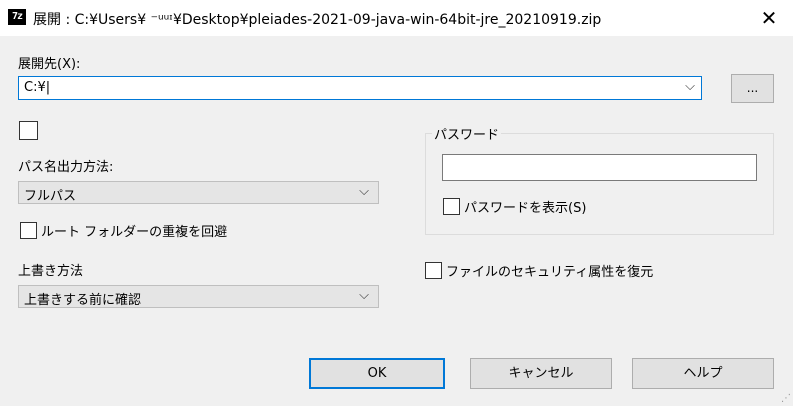 This screenshot has width=793, height=406. What do you see at coordinates (66, 167) in the screenshot?
I see `path-output-label: パス名出力方法:` at bounding box center [66, 167].